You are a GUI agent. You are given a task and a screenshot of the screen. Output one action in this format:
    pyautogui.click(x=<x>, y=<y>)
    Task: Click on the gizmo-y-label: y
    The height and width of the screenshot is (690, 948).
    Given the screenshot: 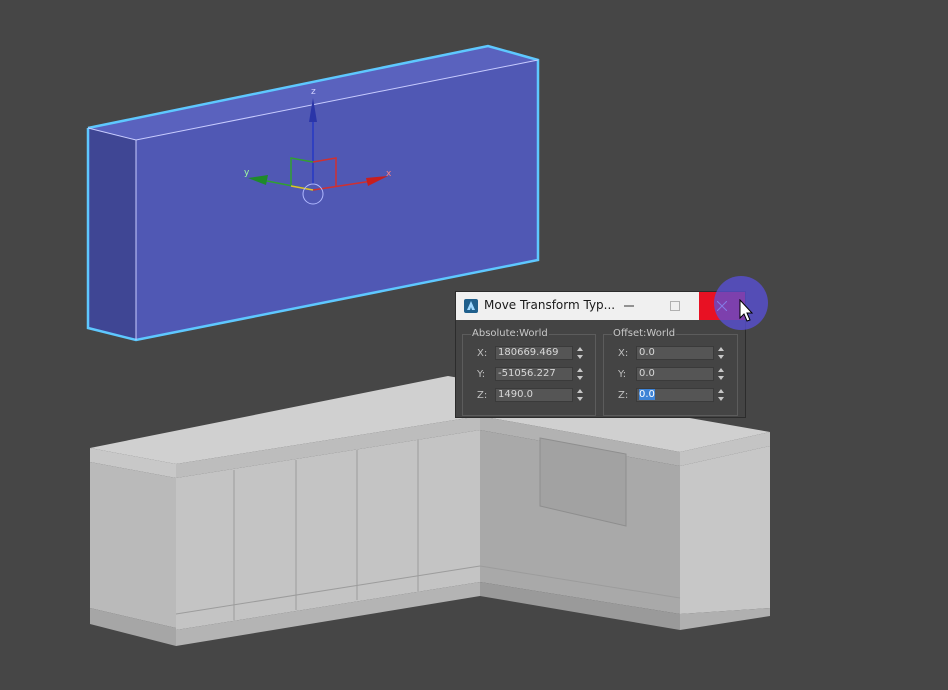 What is the action you would take?
    pyautogui.click(x=247, y=173)
    